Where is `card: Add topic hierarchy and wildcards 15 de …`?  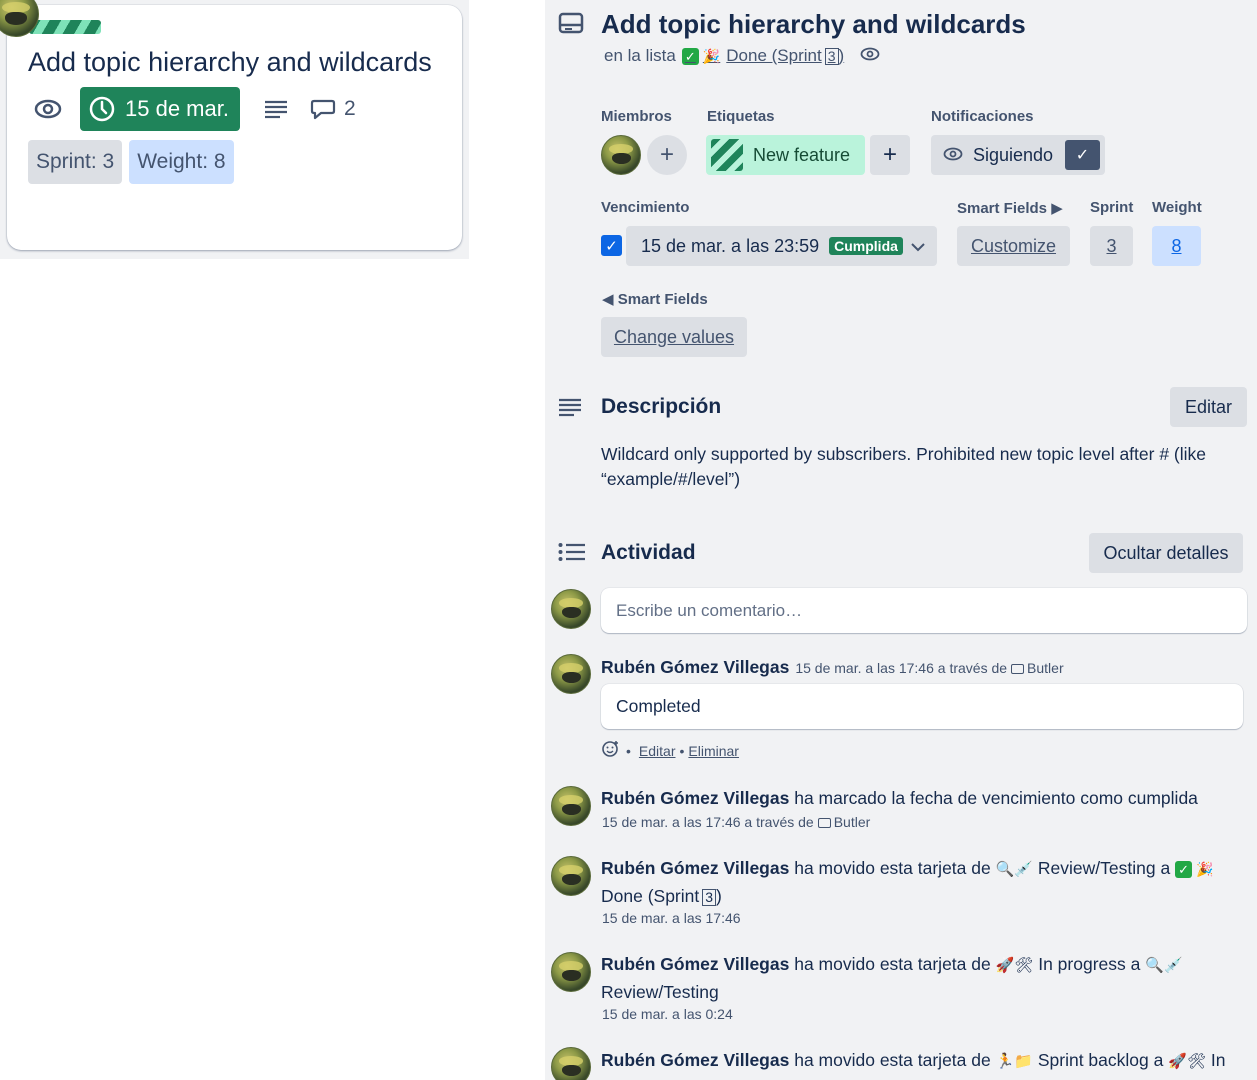
card: Add topic hierarchy and wildcards 15 de … is located at coordinates (231, 125).